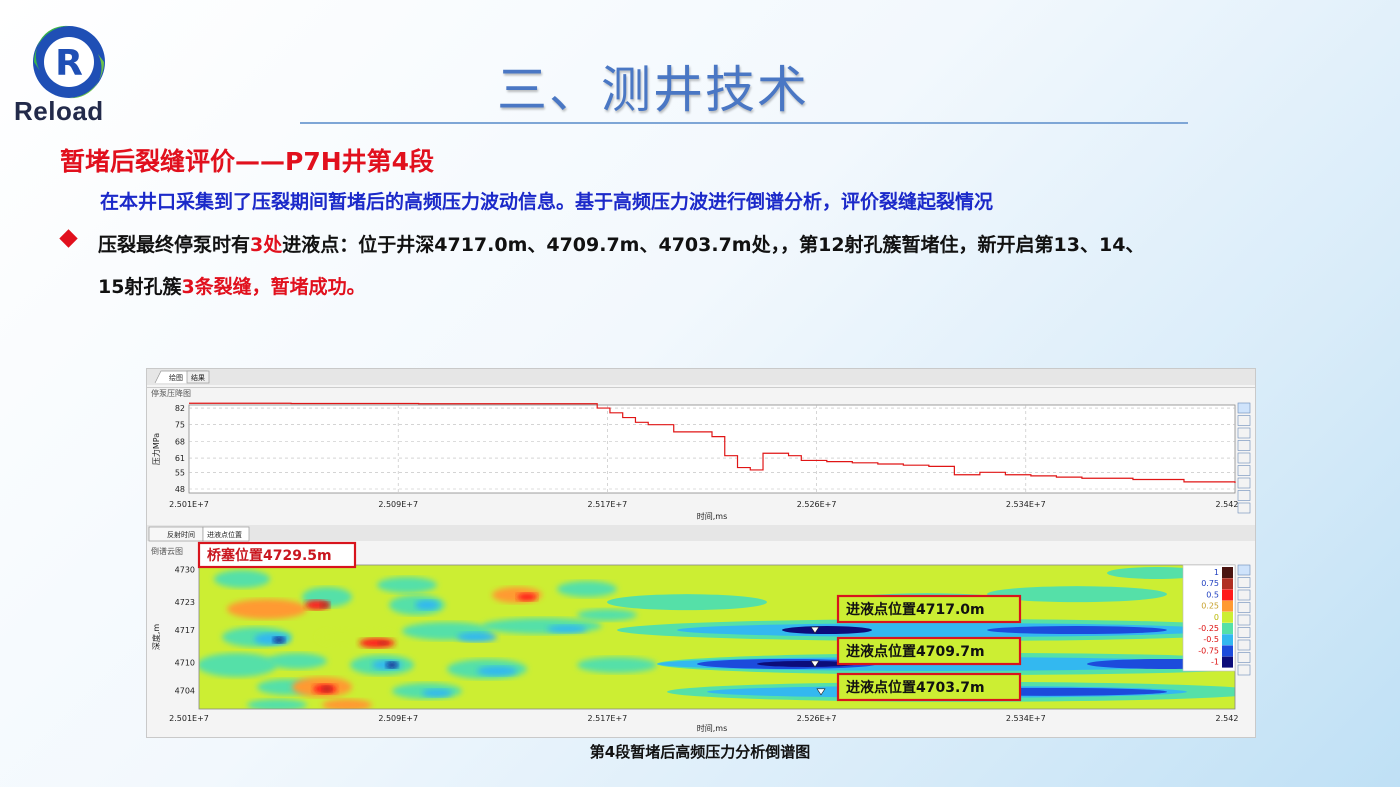  What do you see at coordinates (1208, 650) in the screenshot?
I see `colorbar-label: -0.75` at bounding box center [1208, 650].